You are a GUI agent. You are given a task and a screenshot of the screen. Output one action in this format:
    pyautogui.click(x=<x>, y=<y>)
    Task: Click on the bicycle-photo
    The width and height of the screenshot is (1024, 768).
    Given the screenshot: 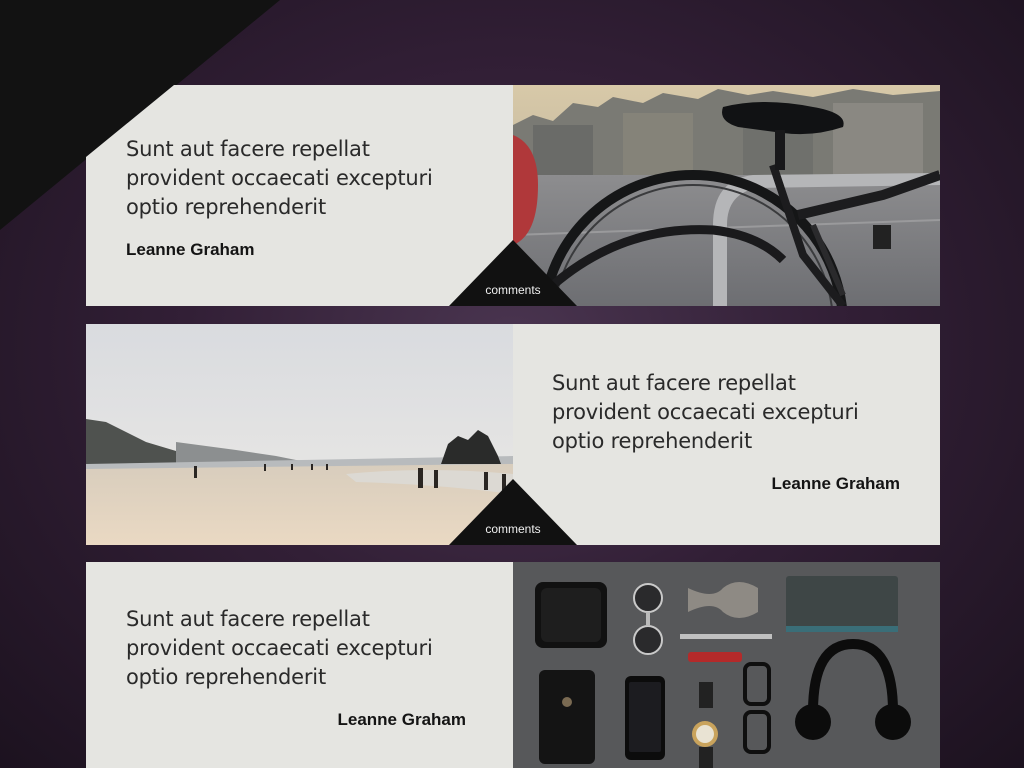 What is the action you would take?
    pyautogui.click(x=726, y=195)
    